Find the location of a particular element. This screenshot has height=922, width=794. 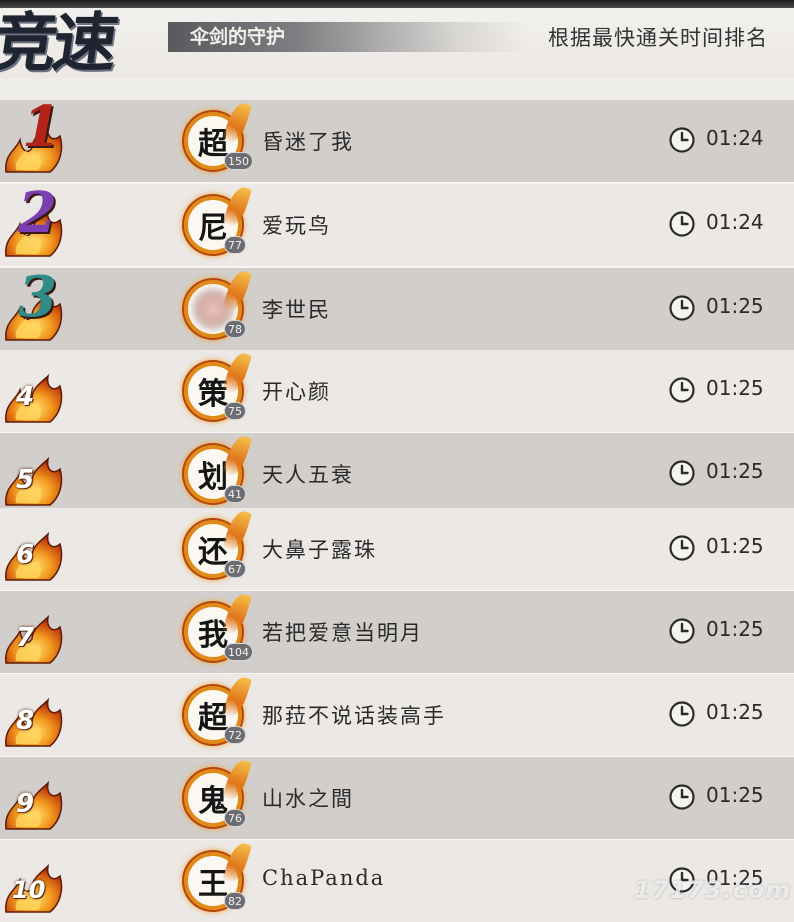

player-name: ChaPanda is located at coordinates (324, 878).